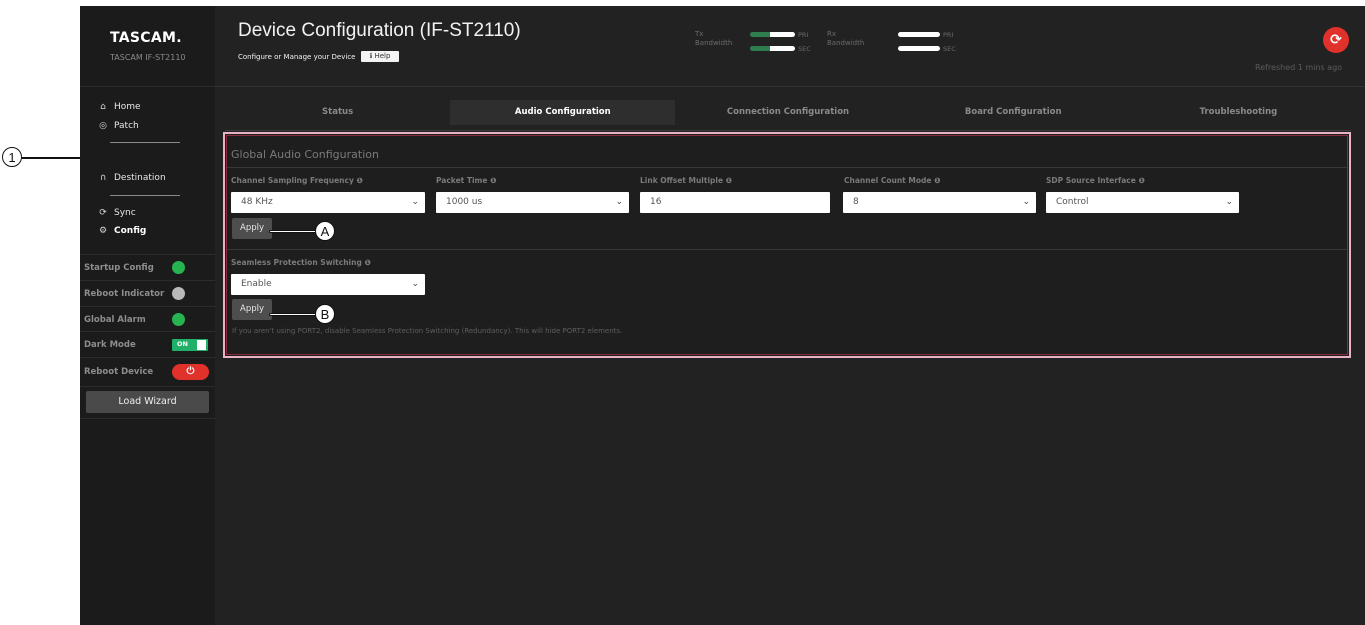 Image resolution: width=1365 pixels, height=625 pixels. I want to click on nav-label: Destination, so click(140, 178).